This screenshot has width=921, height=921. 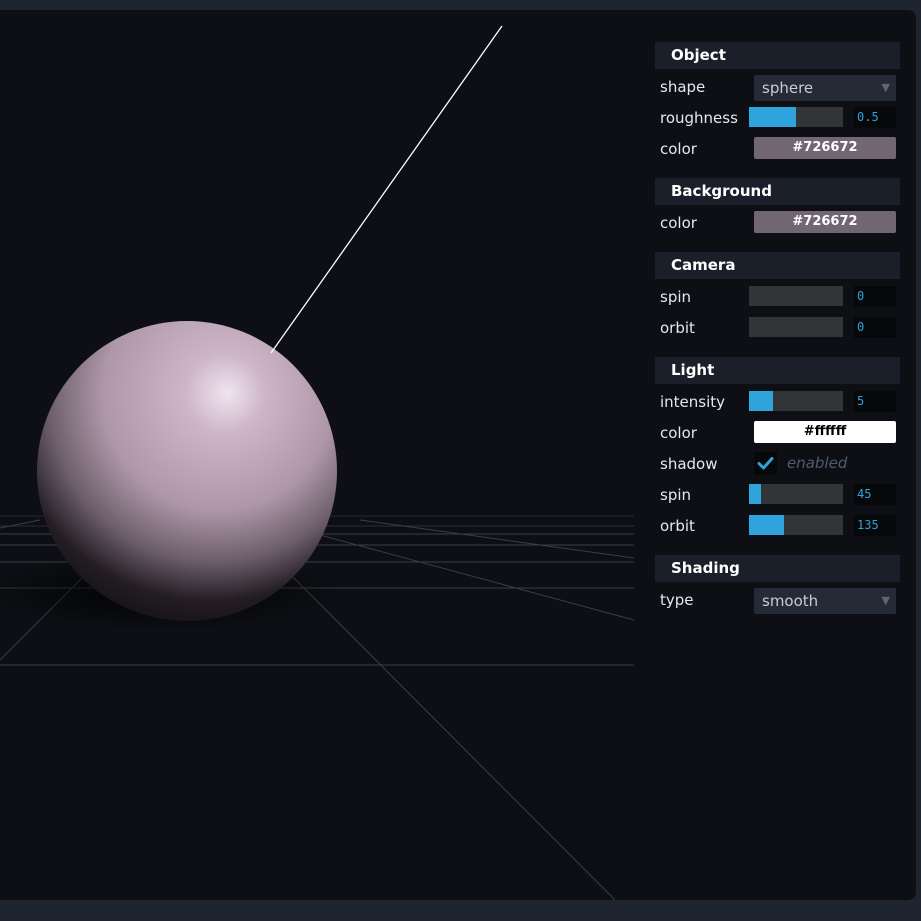 I want to click on camera-section-header: Camera, so click(x=777, y=265).